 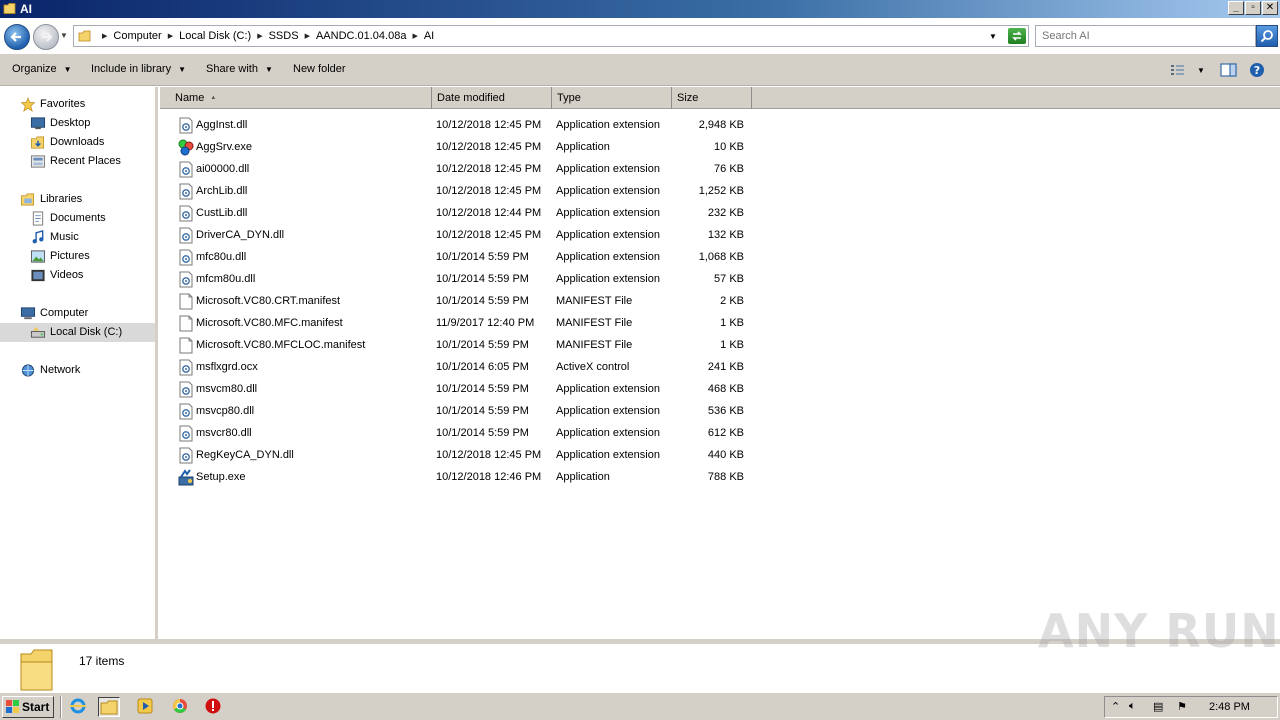 What do you see at coordinates (1159, 631) in the screenshot?
I see `watermark: ANY RUN` at bounding box center [1159, 631].